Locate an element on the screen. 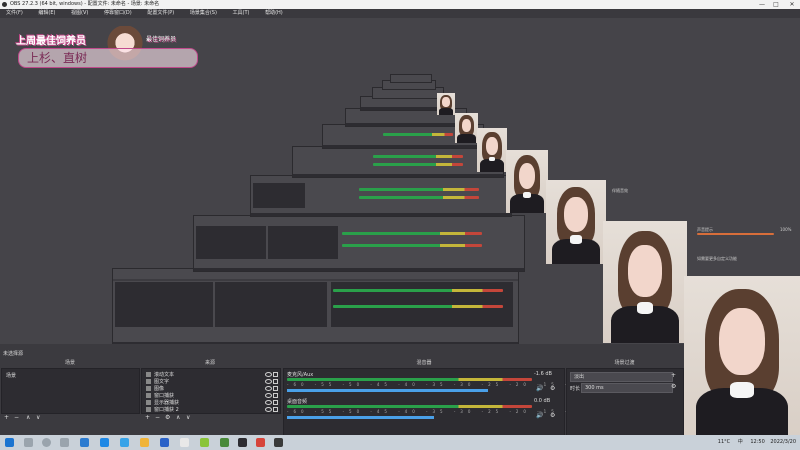 This screenshot has height=450, width=800. scenes-header: 场景 is located at coordinates (69, 363).